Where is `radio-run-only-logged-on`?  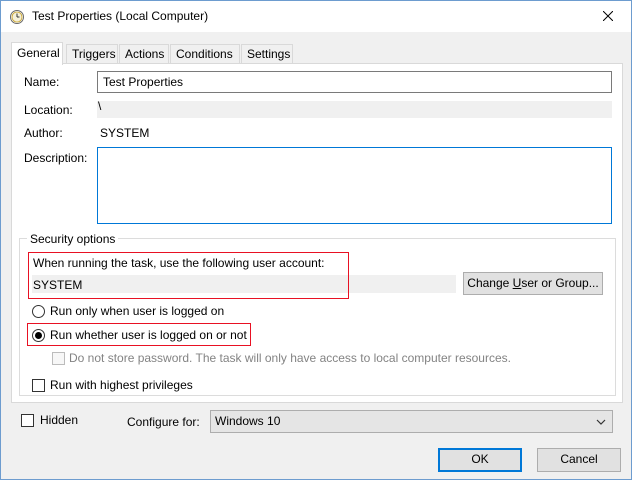
radio-run-only-logged-on is located at coordinates (38, 311).